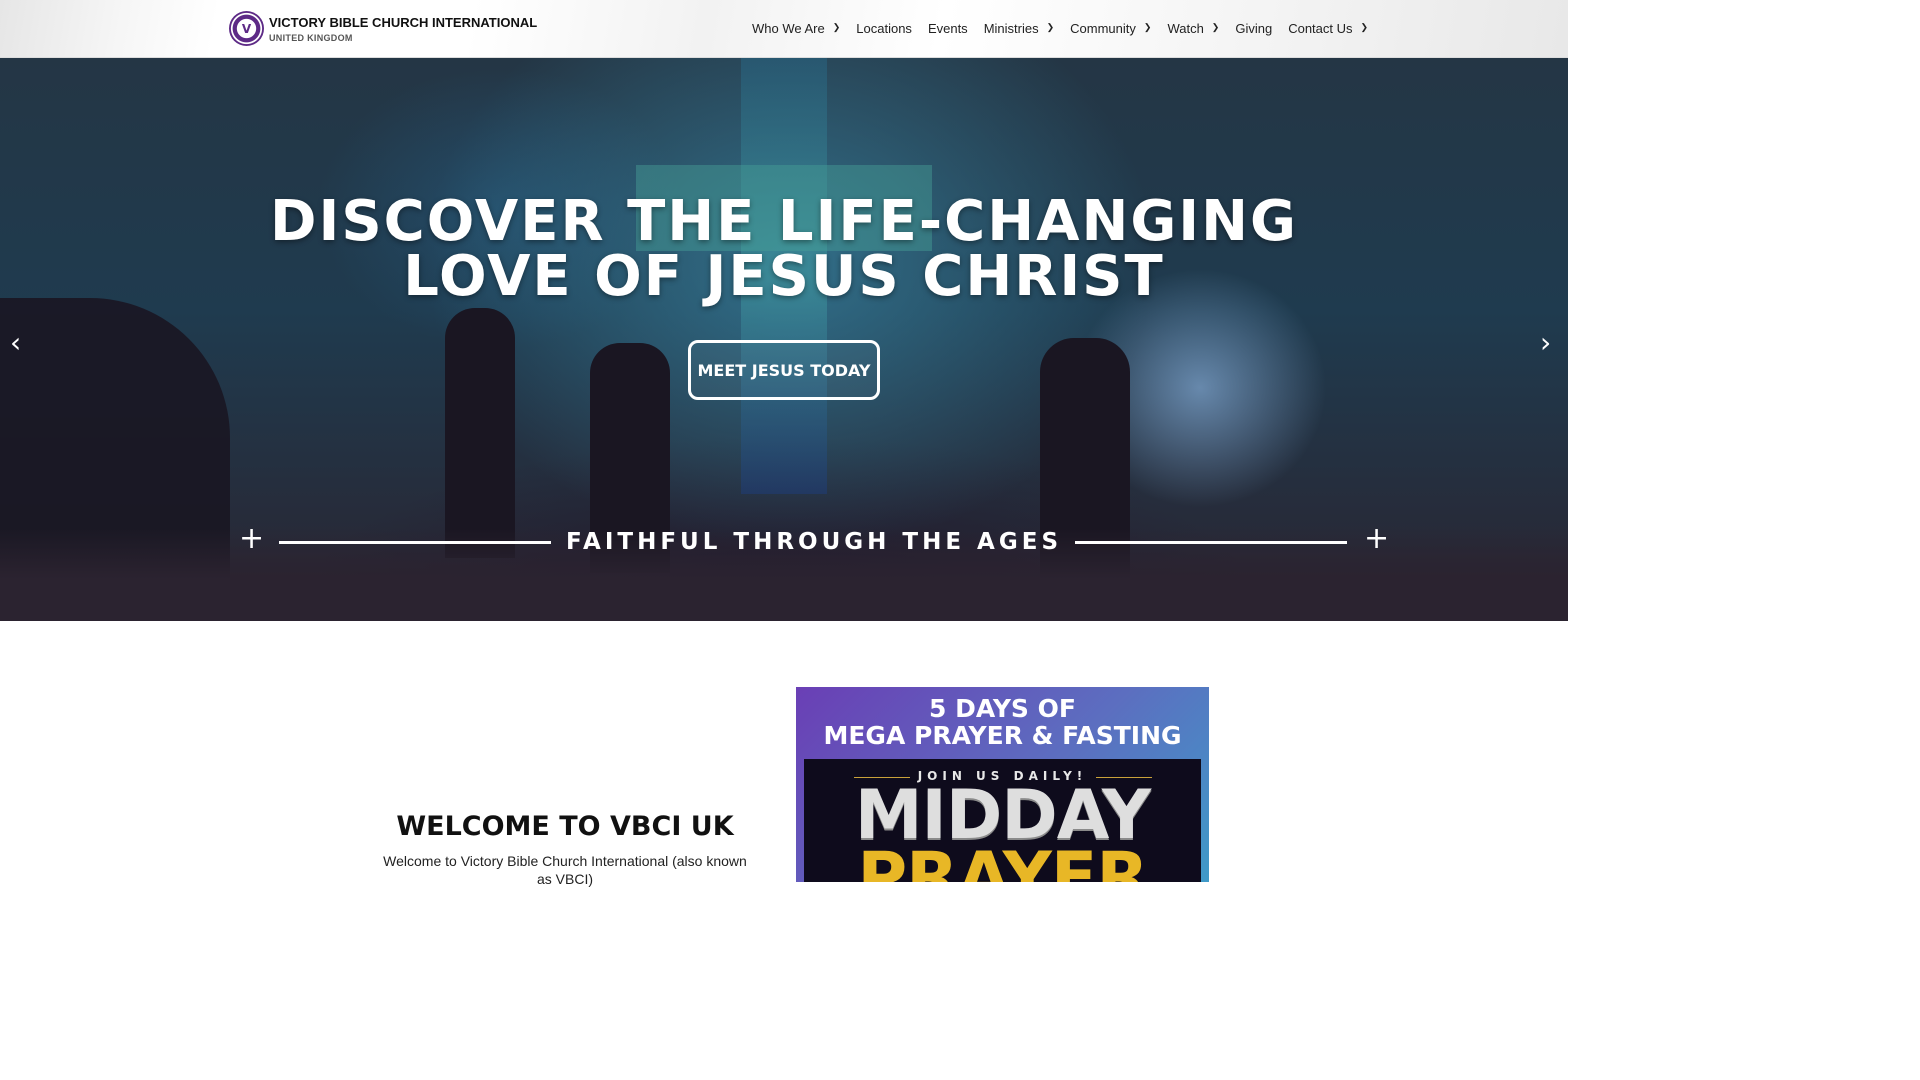 The height and width of the screenshot is (1080, 1920). I want to click on promo-heading-line: MEGA PRAYER & FASTING, so click(1002, 735).